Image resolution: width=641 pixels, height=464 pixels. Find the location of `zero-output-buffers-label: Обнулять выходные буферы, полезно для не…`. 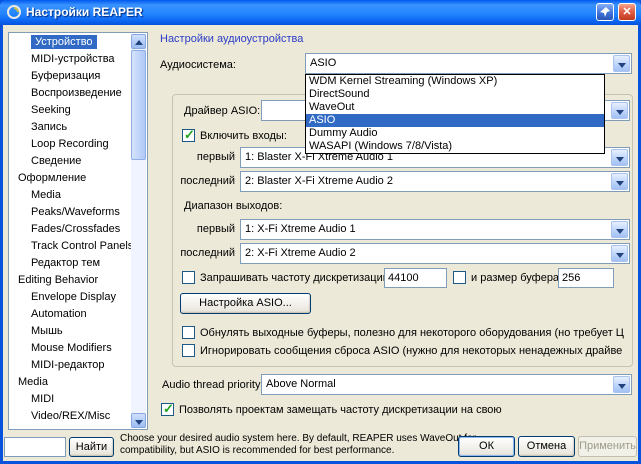

zero-output-buffers-label: Обнулять выходные буферы, полезно для не… is located at coordinates (412, 333).